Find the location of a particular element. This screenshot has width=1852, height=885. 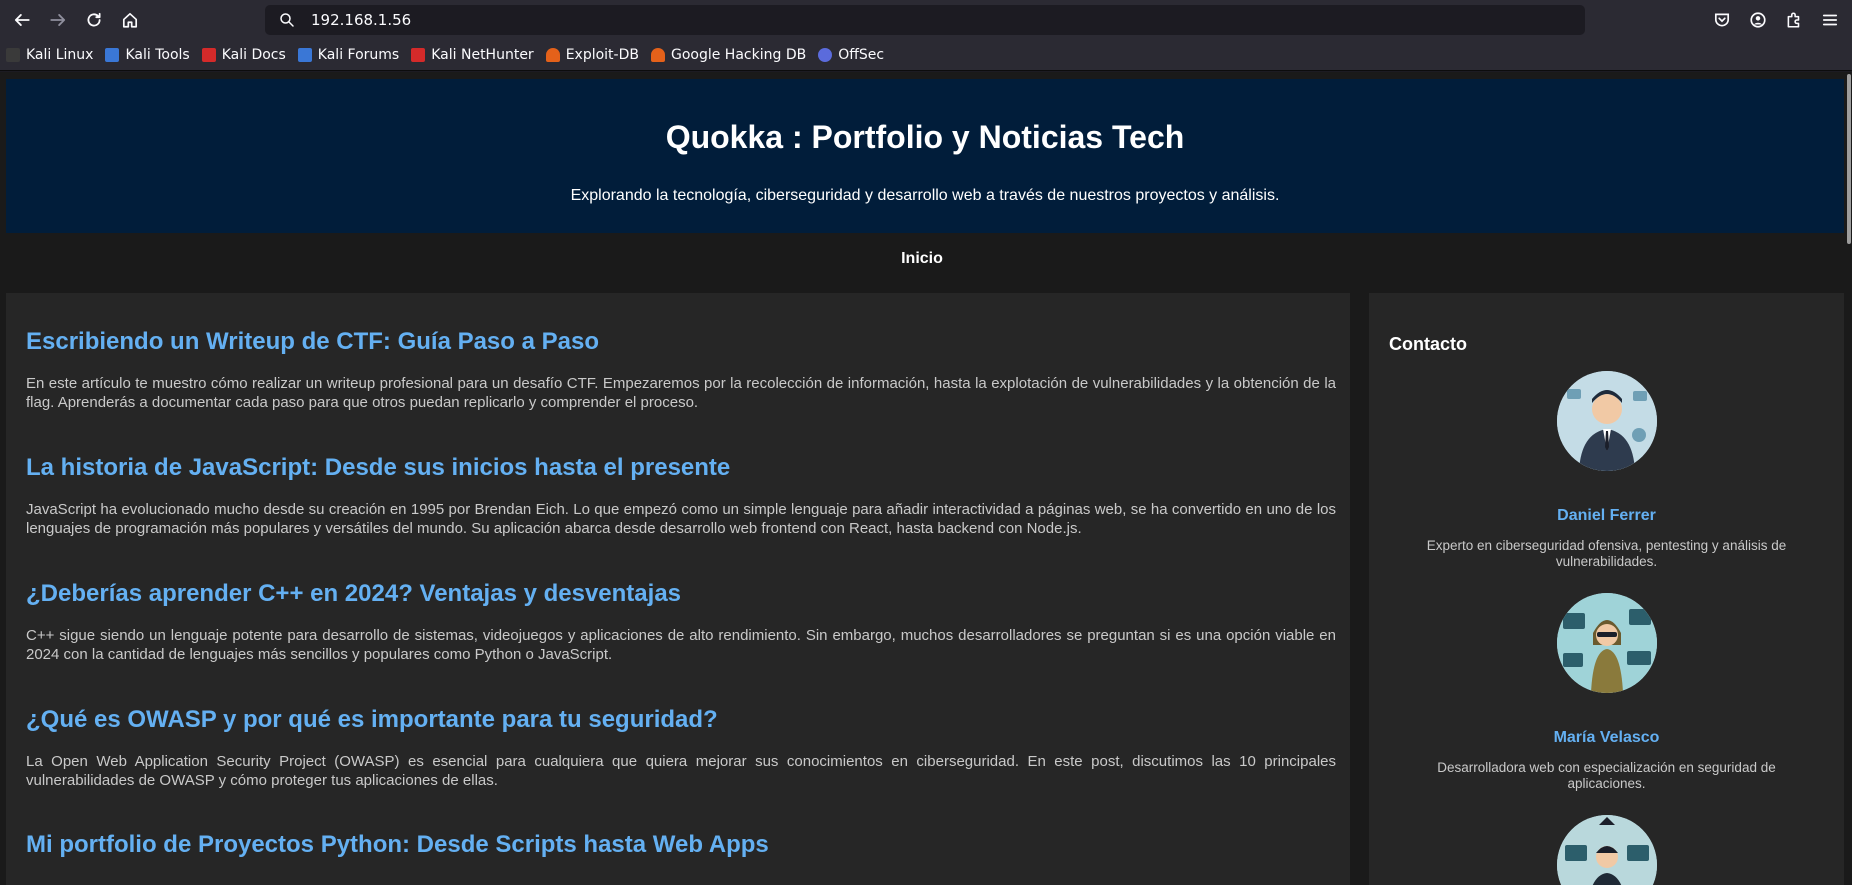

exploit-db-icon is located at coordinates (552, 55).